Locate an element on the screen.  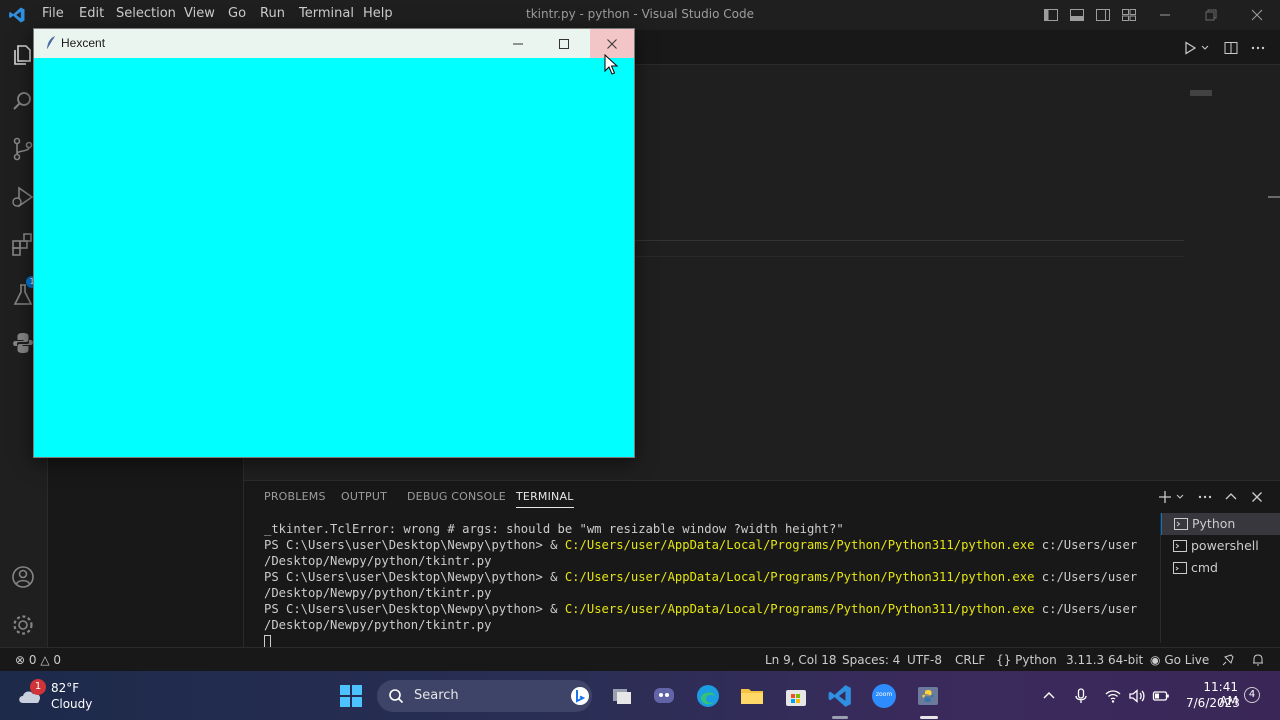
problems-status: ⊗ 0 △ 0 is located at coordinates (38, 660).